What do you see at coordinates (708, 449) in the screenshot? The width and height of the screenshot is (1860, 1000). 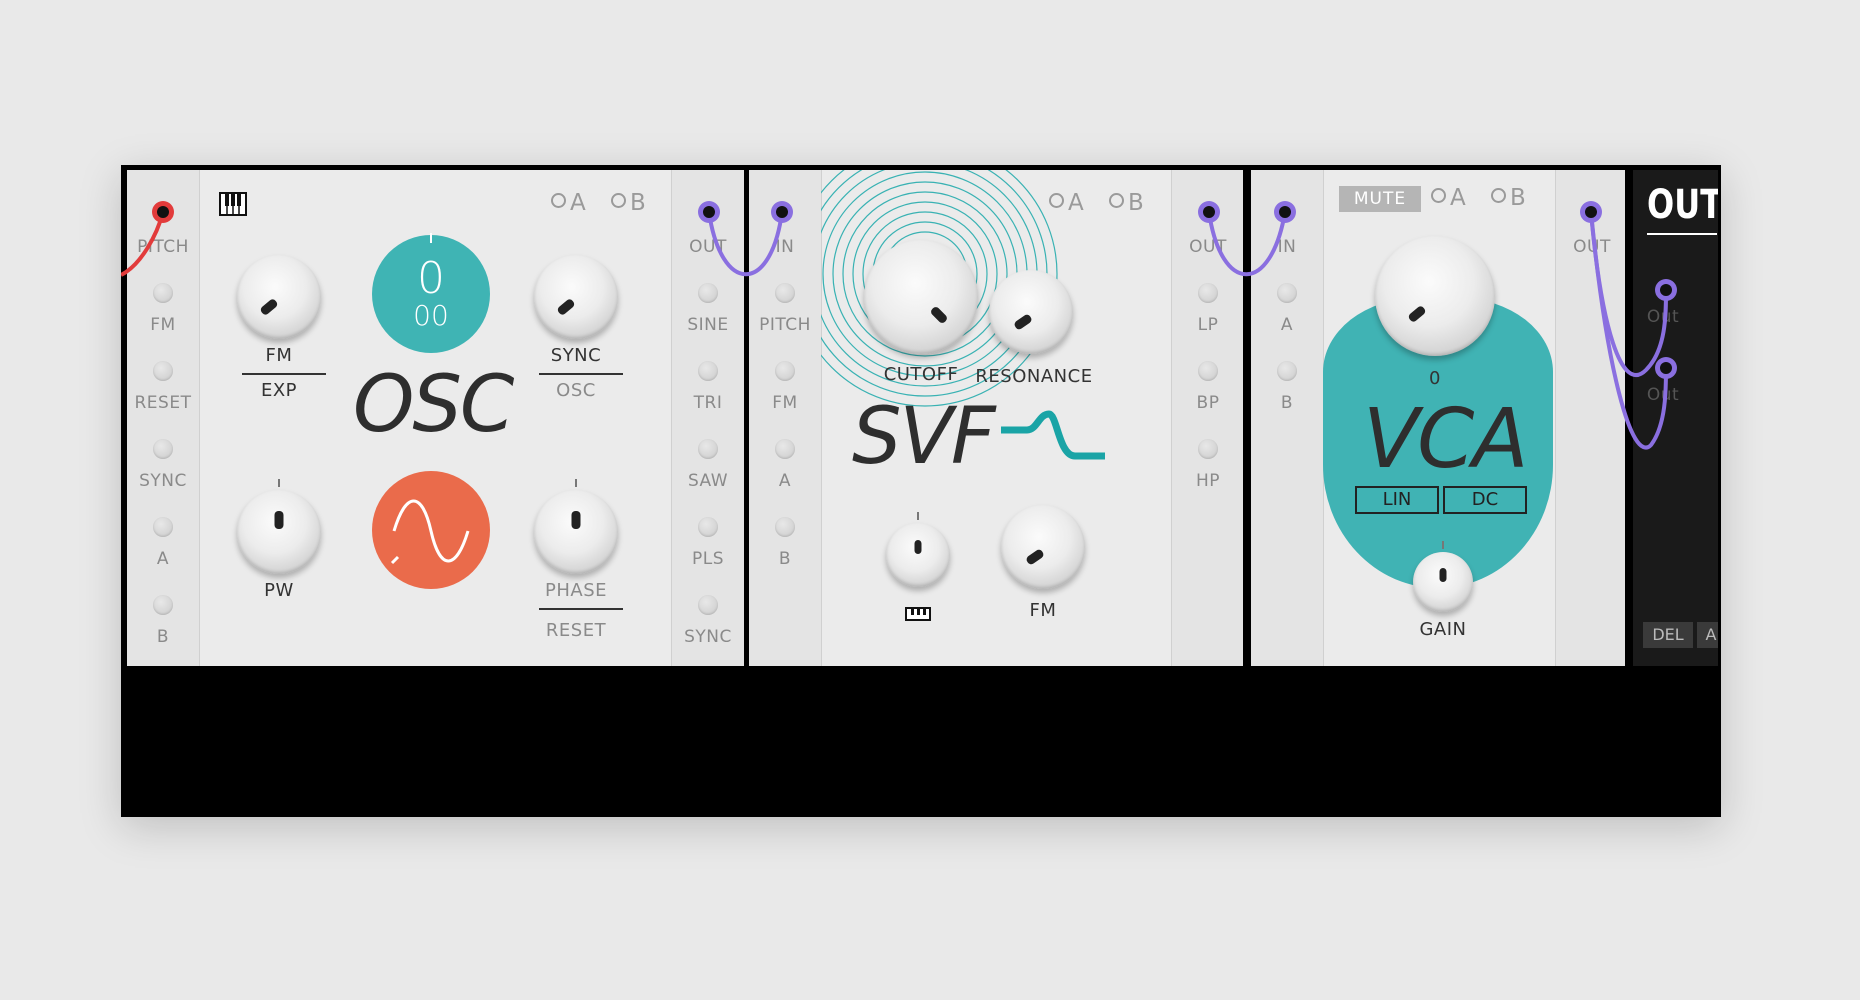 I see `jack-saw` at bounding box center [708, 449].